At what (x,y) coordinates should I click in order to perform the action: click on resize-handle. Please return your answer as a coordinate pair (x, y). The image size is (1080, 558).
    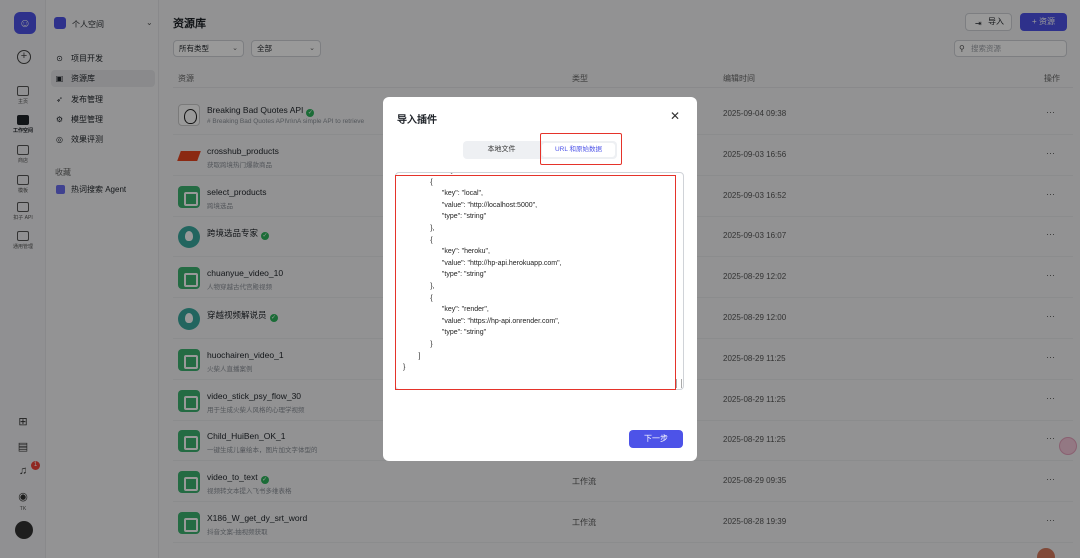
    Looking at the image, I should click on (679, 383).